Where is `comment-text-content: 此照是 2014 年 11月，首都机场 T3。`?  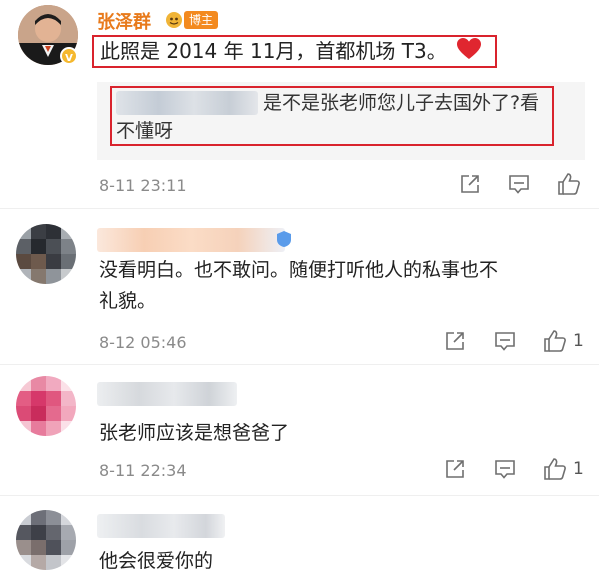 comment-text-content: 此照是 2014 年 11月，首都机场 T3。 is located at coordinates (273, 51).